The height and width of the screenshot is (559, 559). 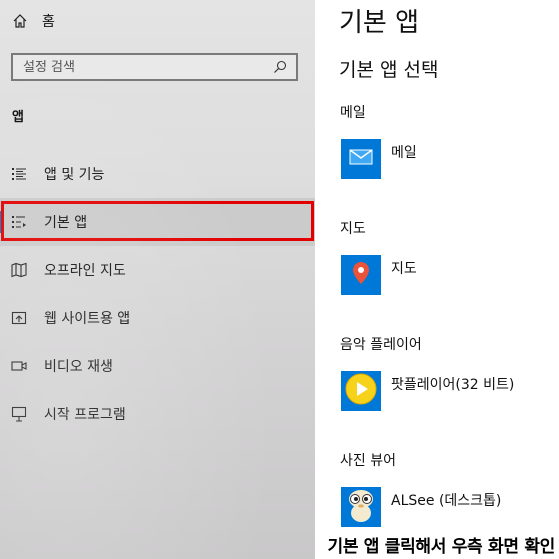 I want to click on sidebar-item-label: 기본 앱, so click(x=66, y=223).